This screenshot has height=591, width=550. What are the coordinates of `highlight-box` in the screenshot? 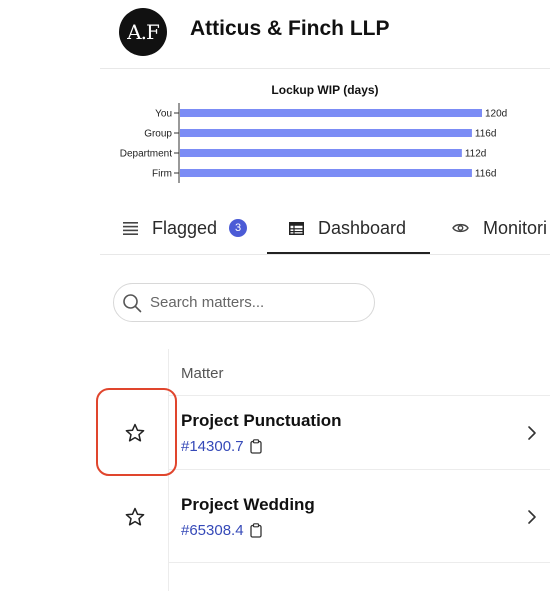 It's located at (136, 432).